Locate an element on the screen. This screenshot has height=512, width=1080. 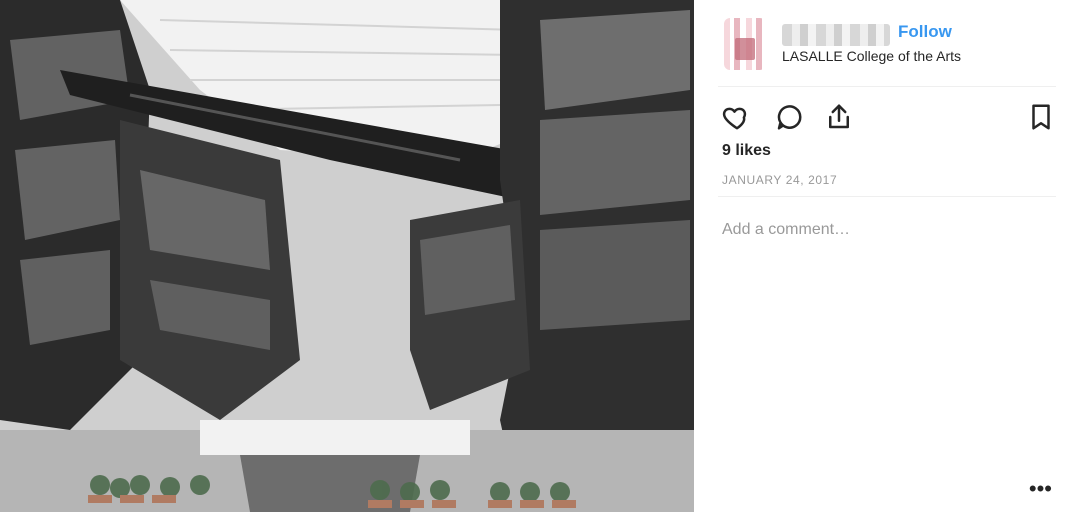
comment-input is located at coordinates (882, 230).